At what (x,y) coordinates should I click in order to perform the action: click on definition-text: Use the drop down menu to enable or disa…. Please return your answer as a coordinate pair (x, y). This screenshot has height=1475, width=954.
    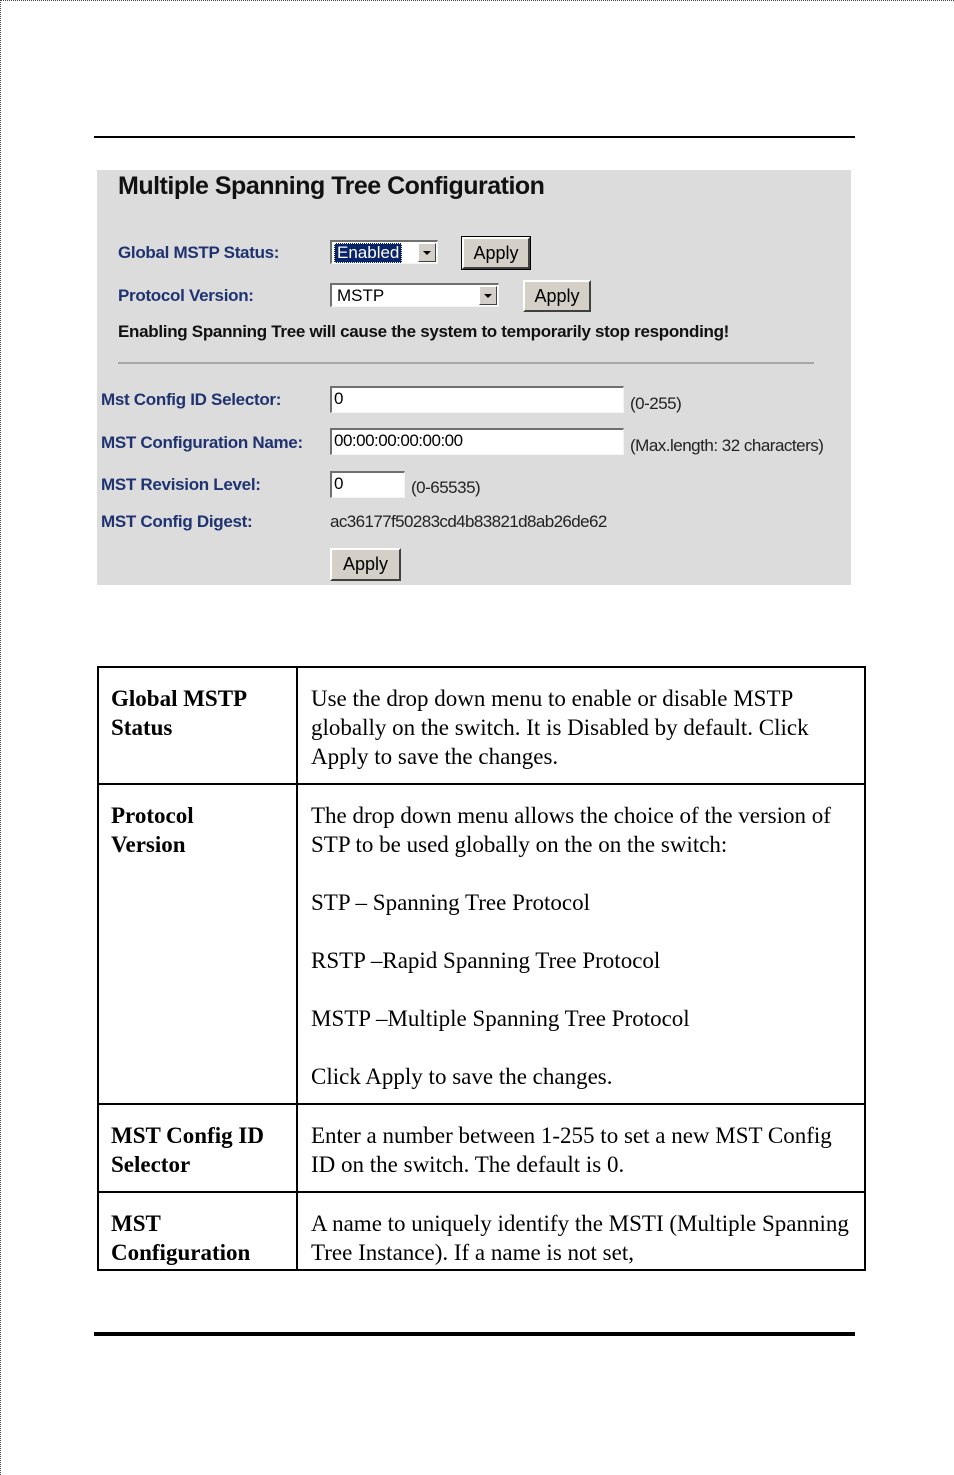
    Looking at the image, I should click on (560, 727).